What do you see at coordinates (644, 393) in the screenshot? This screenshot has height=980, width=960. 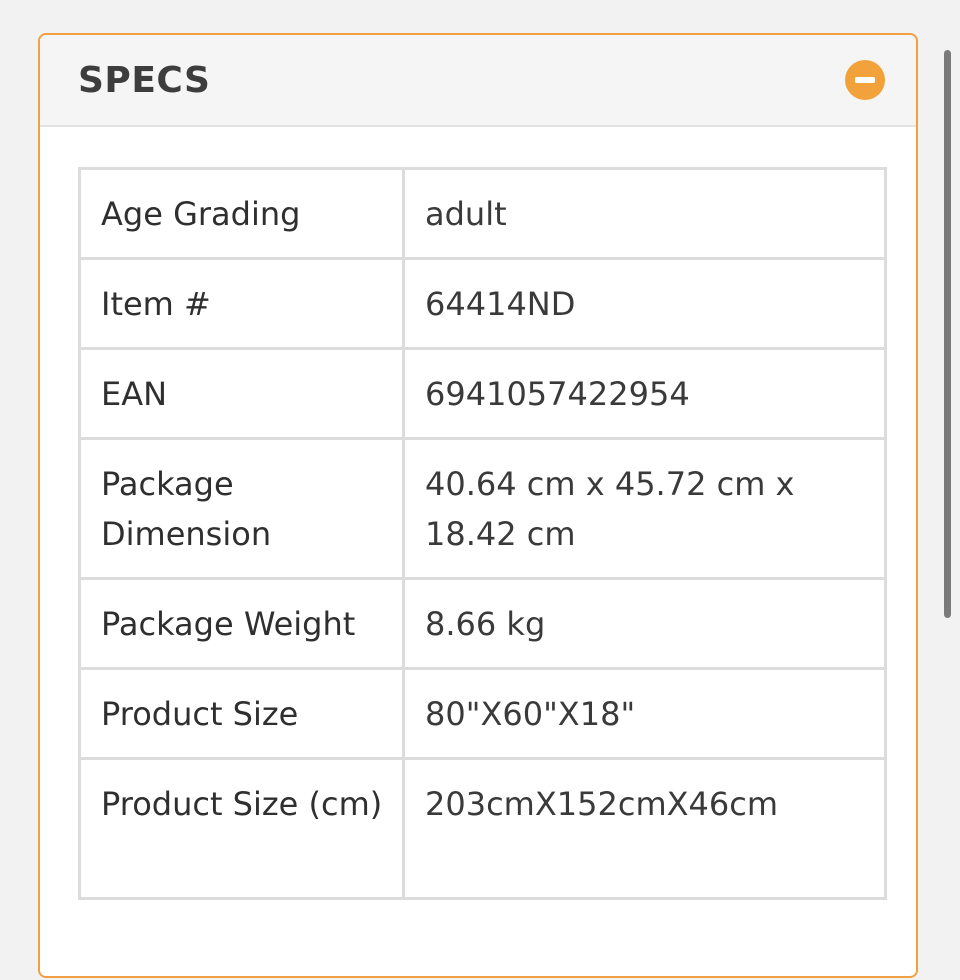 I see `spec-value: 6941057422954` at bounding box center [644, 393].